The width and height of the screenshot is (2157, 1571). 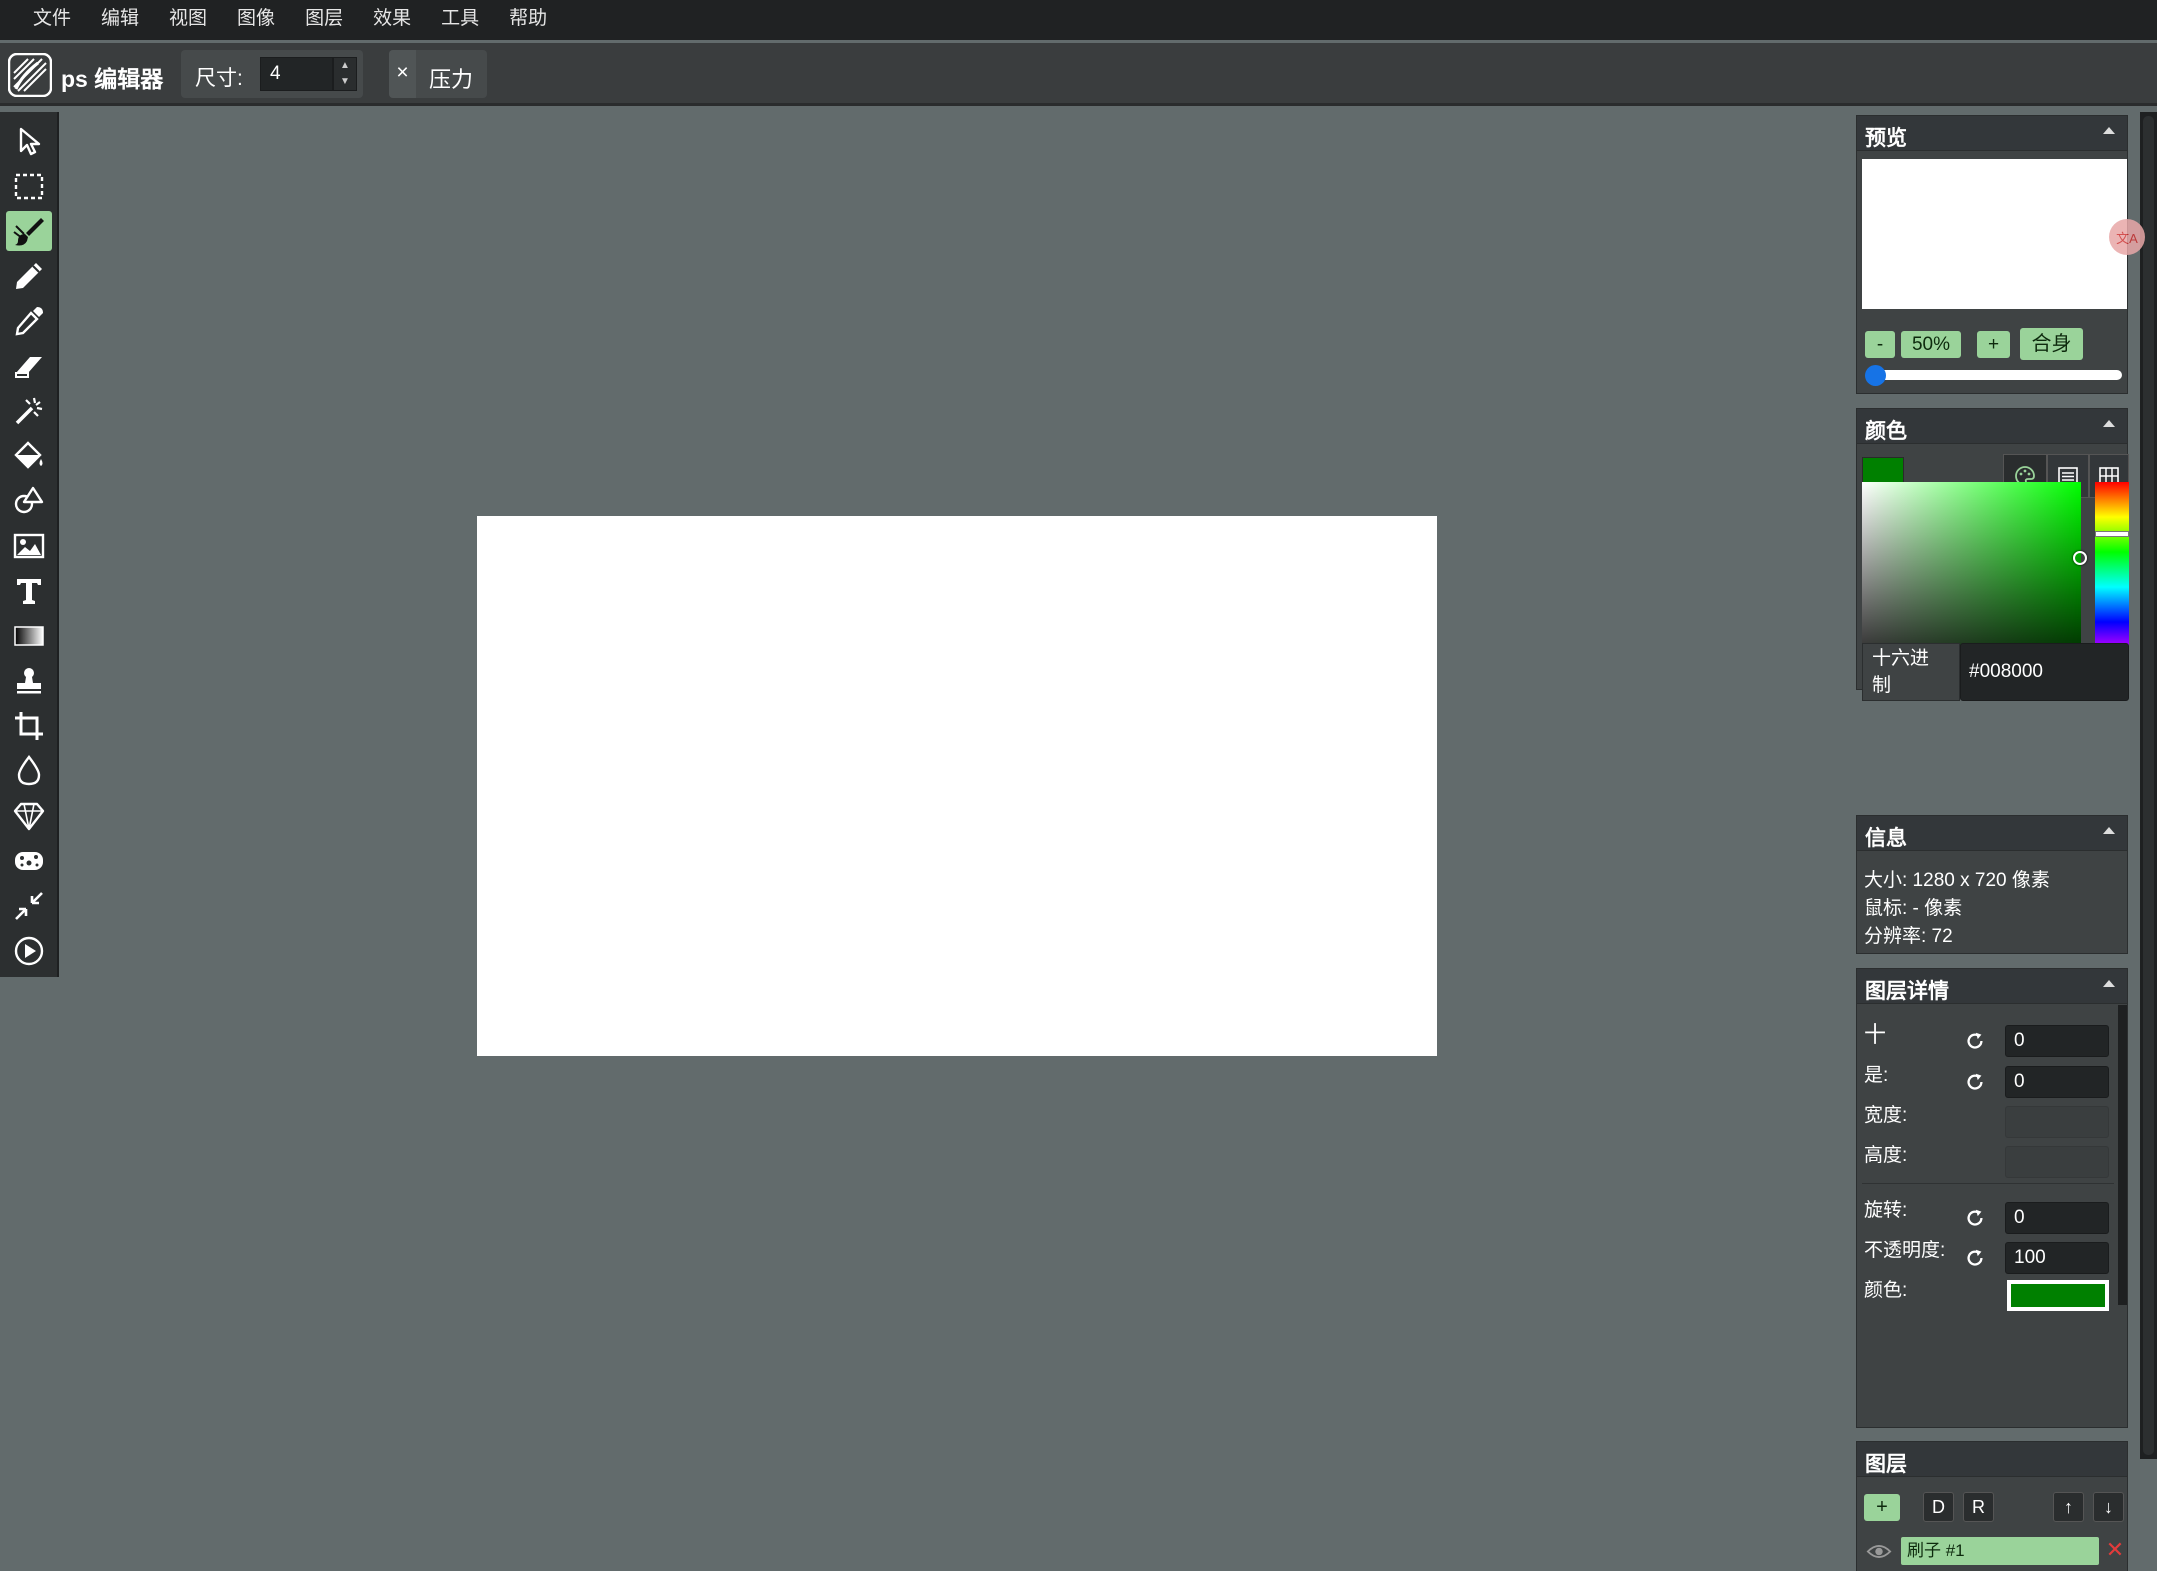 What do you see at coordinates (1994, 234) in the screenshot?
I see `preview-thumbnail` at bounding box center [1994, 234].